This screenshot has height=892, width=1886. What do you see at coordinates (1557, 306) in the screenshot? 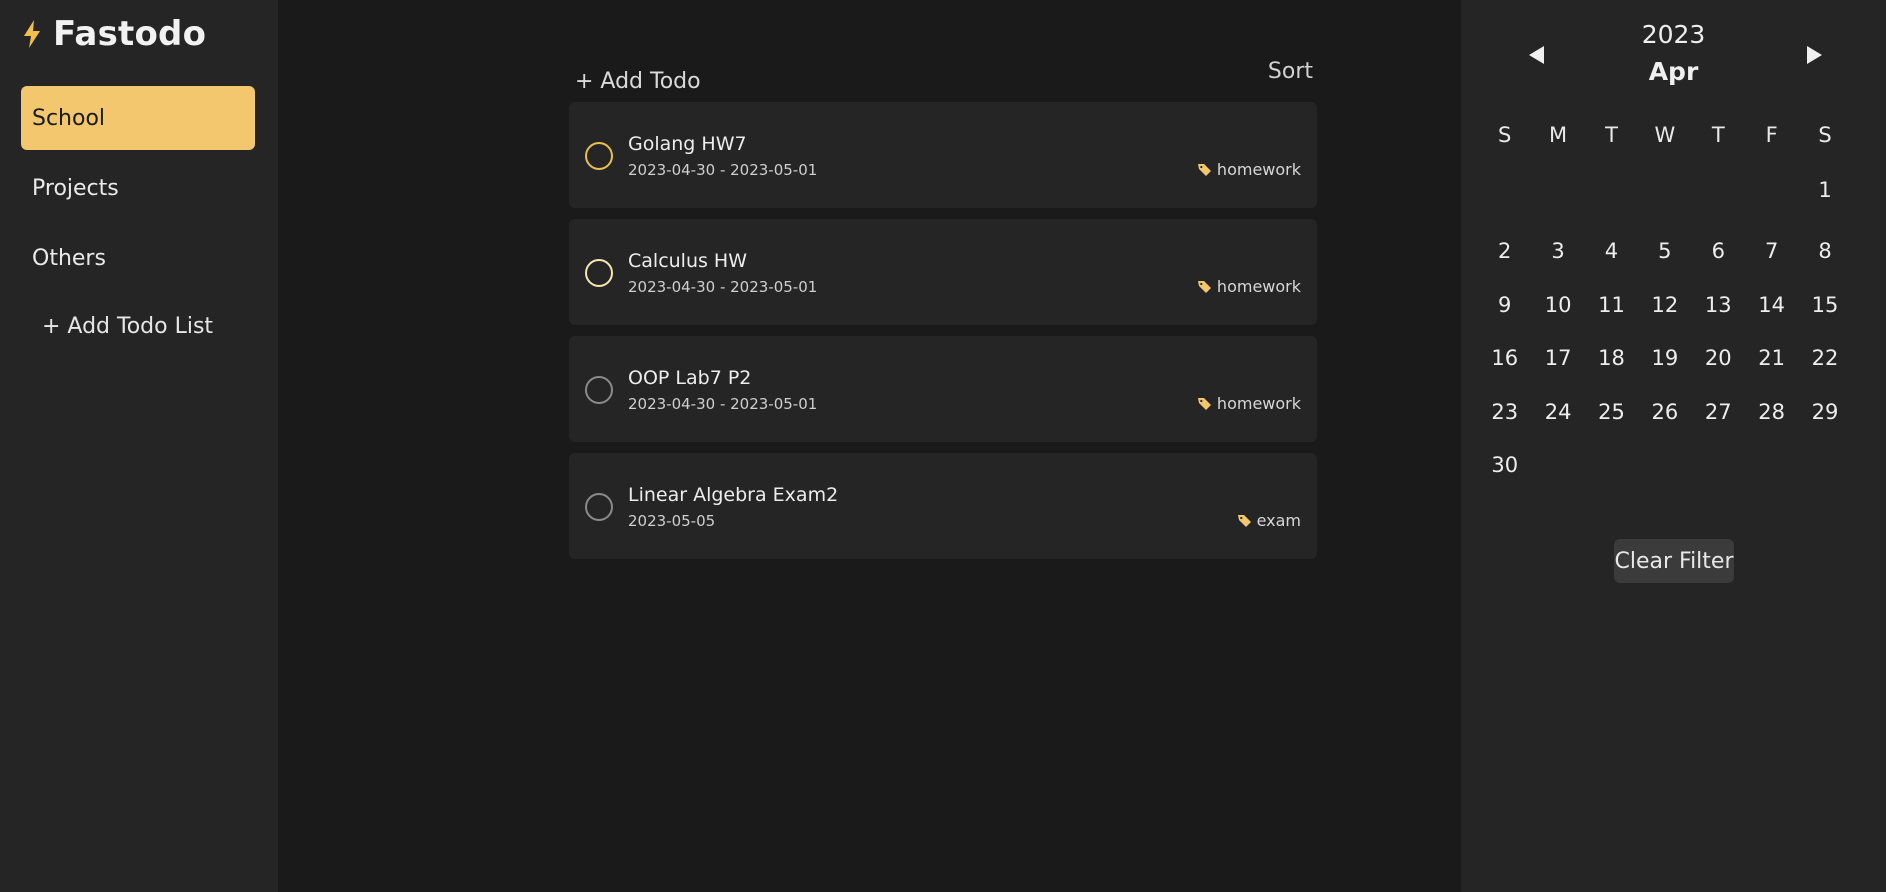
I see `calendar-day: 10` at bounding box center [1557, 306].